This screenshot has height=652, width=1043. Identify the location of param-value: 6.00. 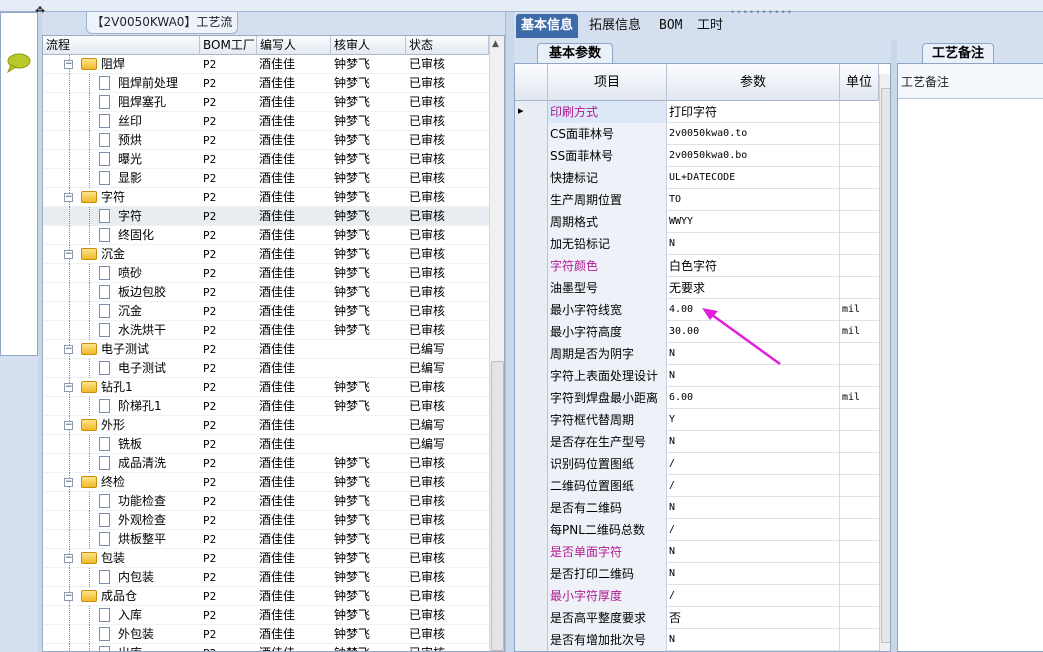
(753, 398).